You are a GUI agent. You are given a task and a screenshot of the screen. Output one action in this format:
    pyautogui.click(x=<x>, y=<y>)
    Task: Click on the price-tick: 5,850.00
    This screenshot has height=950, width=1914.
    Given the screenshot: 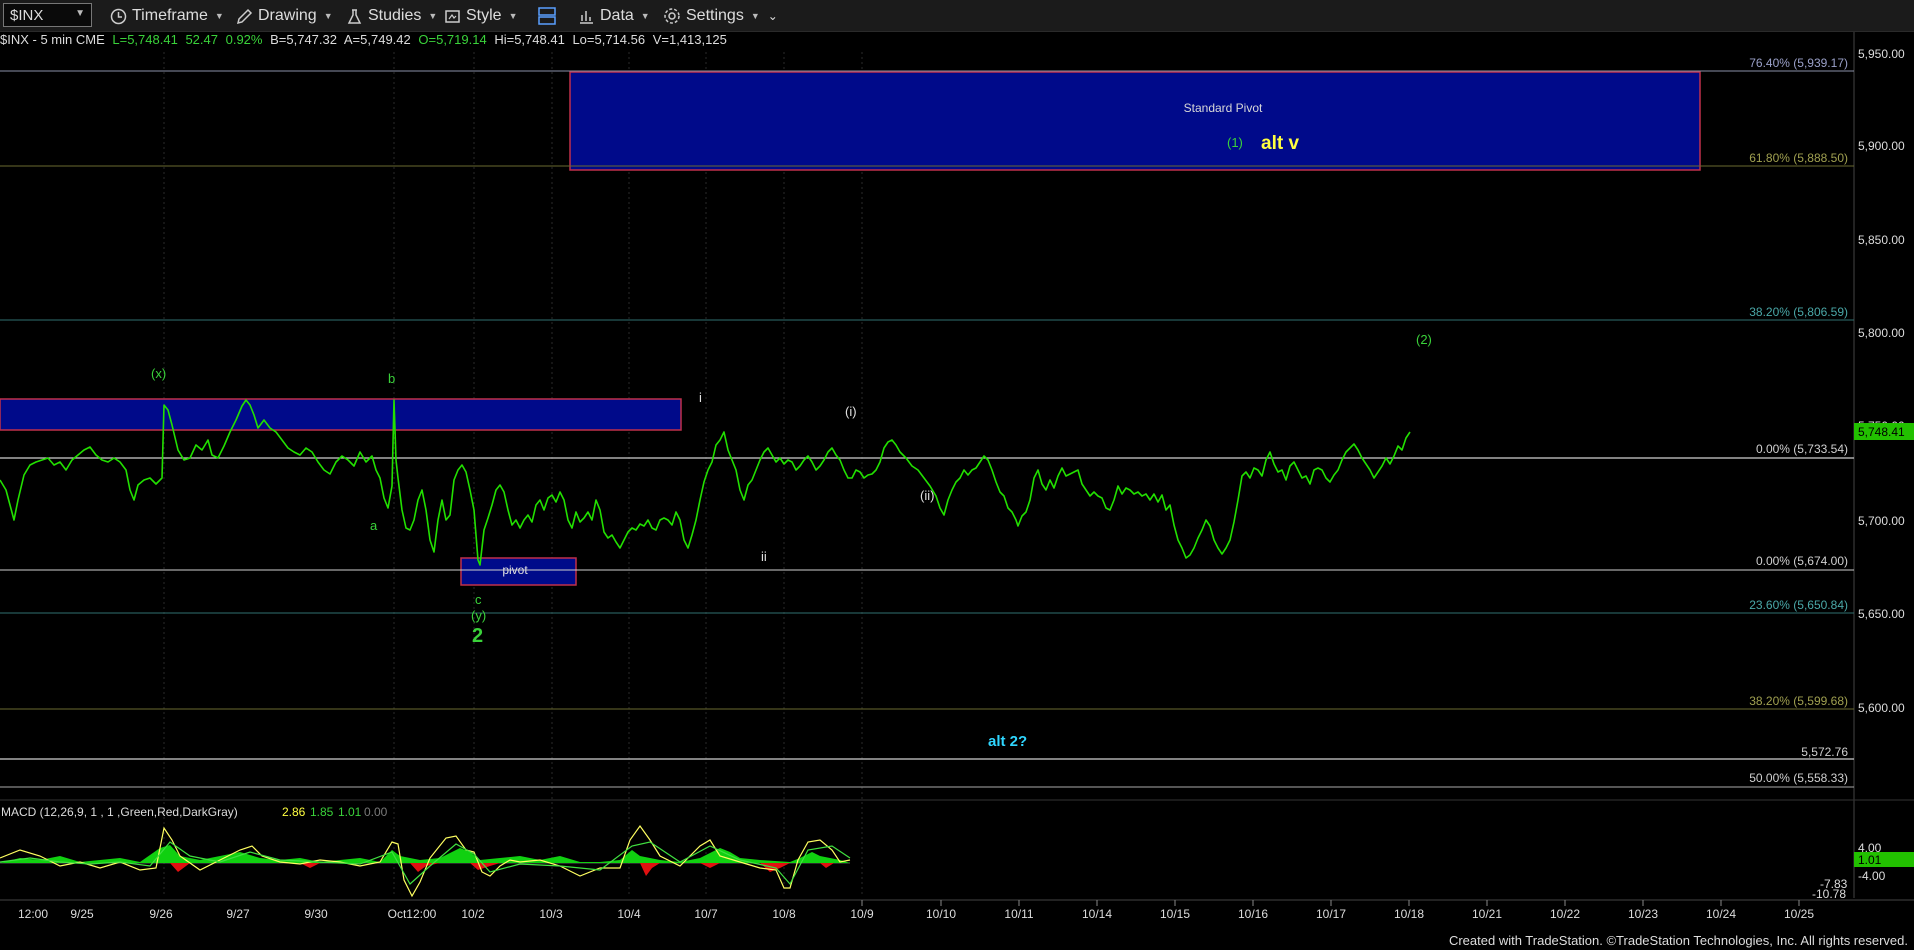 What is the action you would take?
    pyautogui.click(x=1881, y=240)
    